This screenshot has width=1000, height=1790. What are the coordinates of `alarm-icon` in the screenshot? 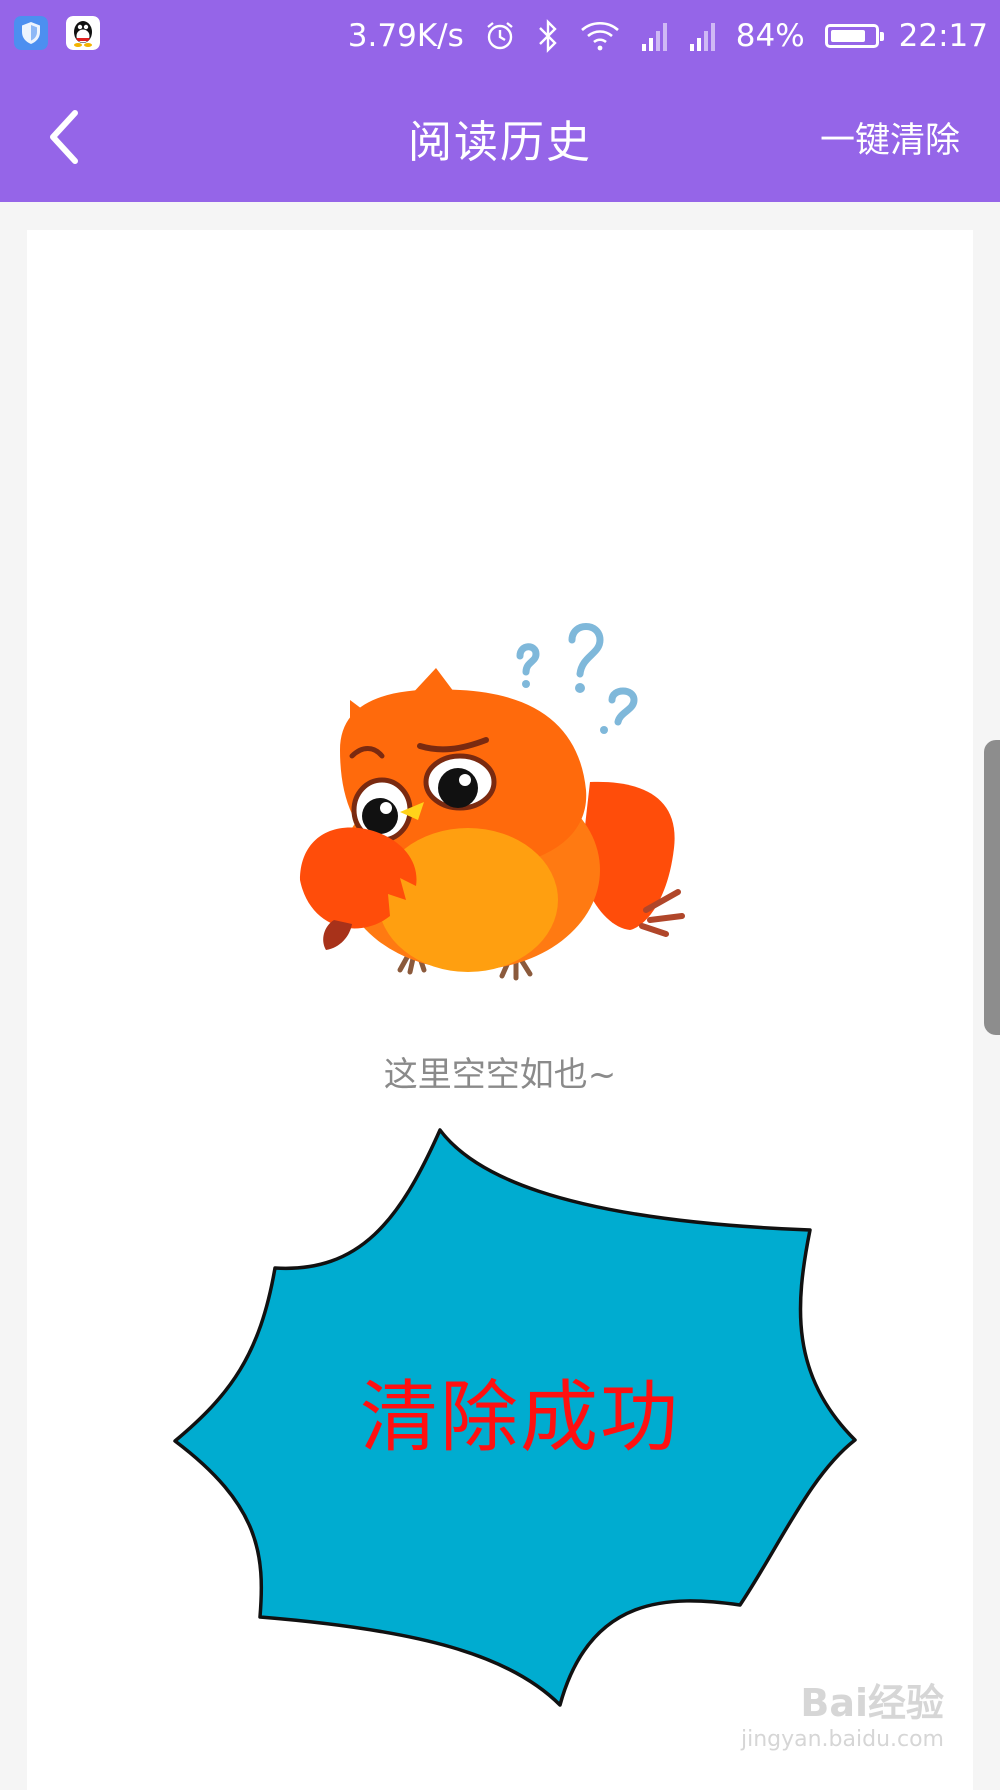 It's located at (500, 36).